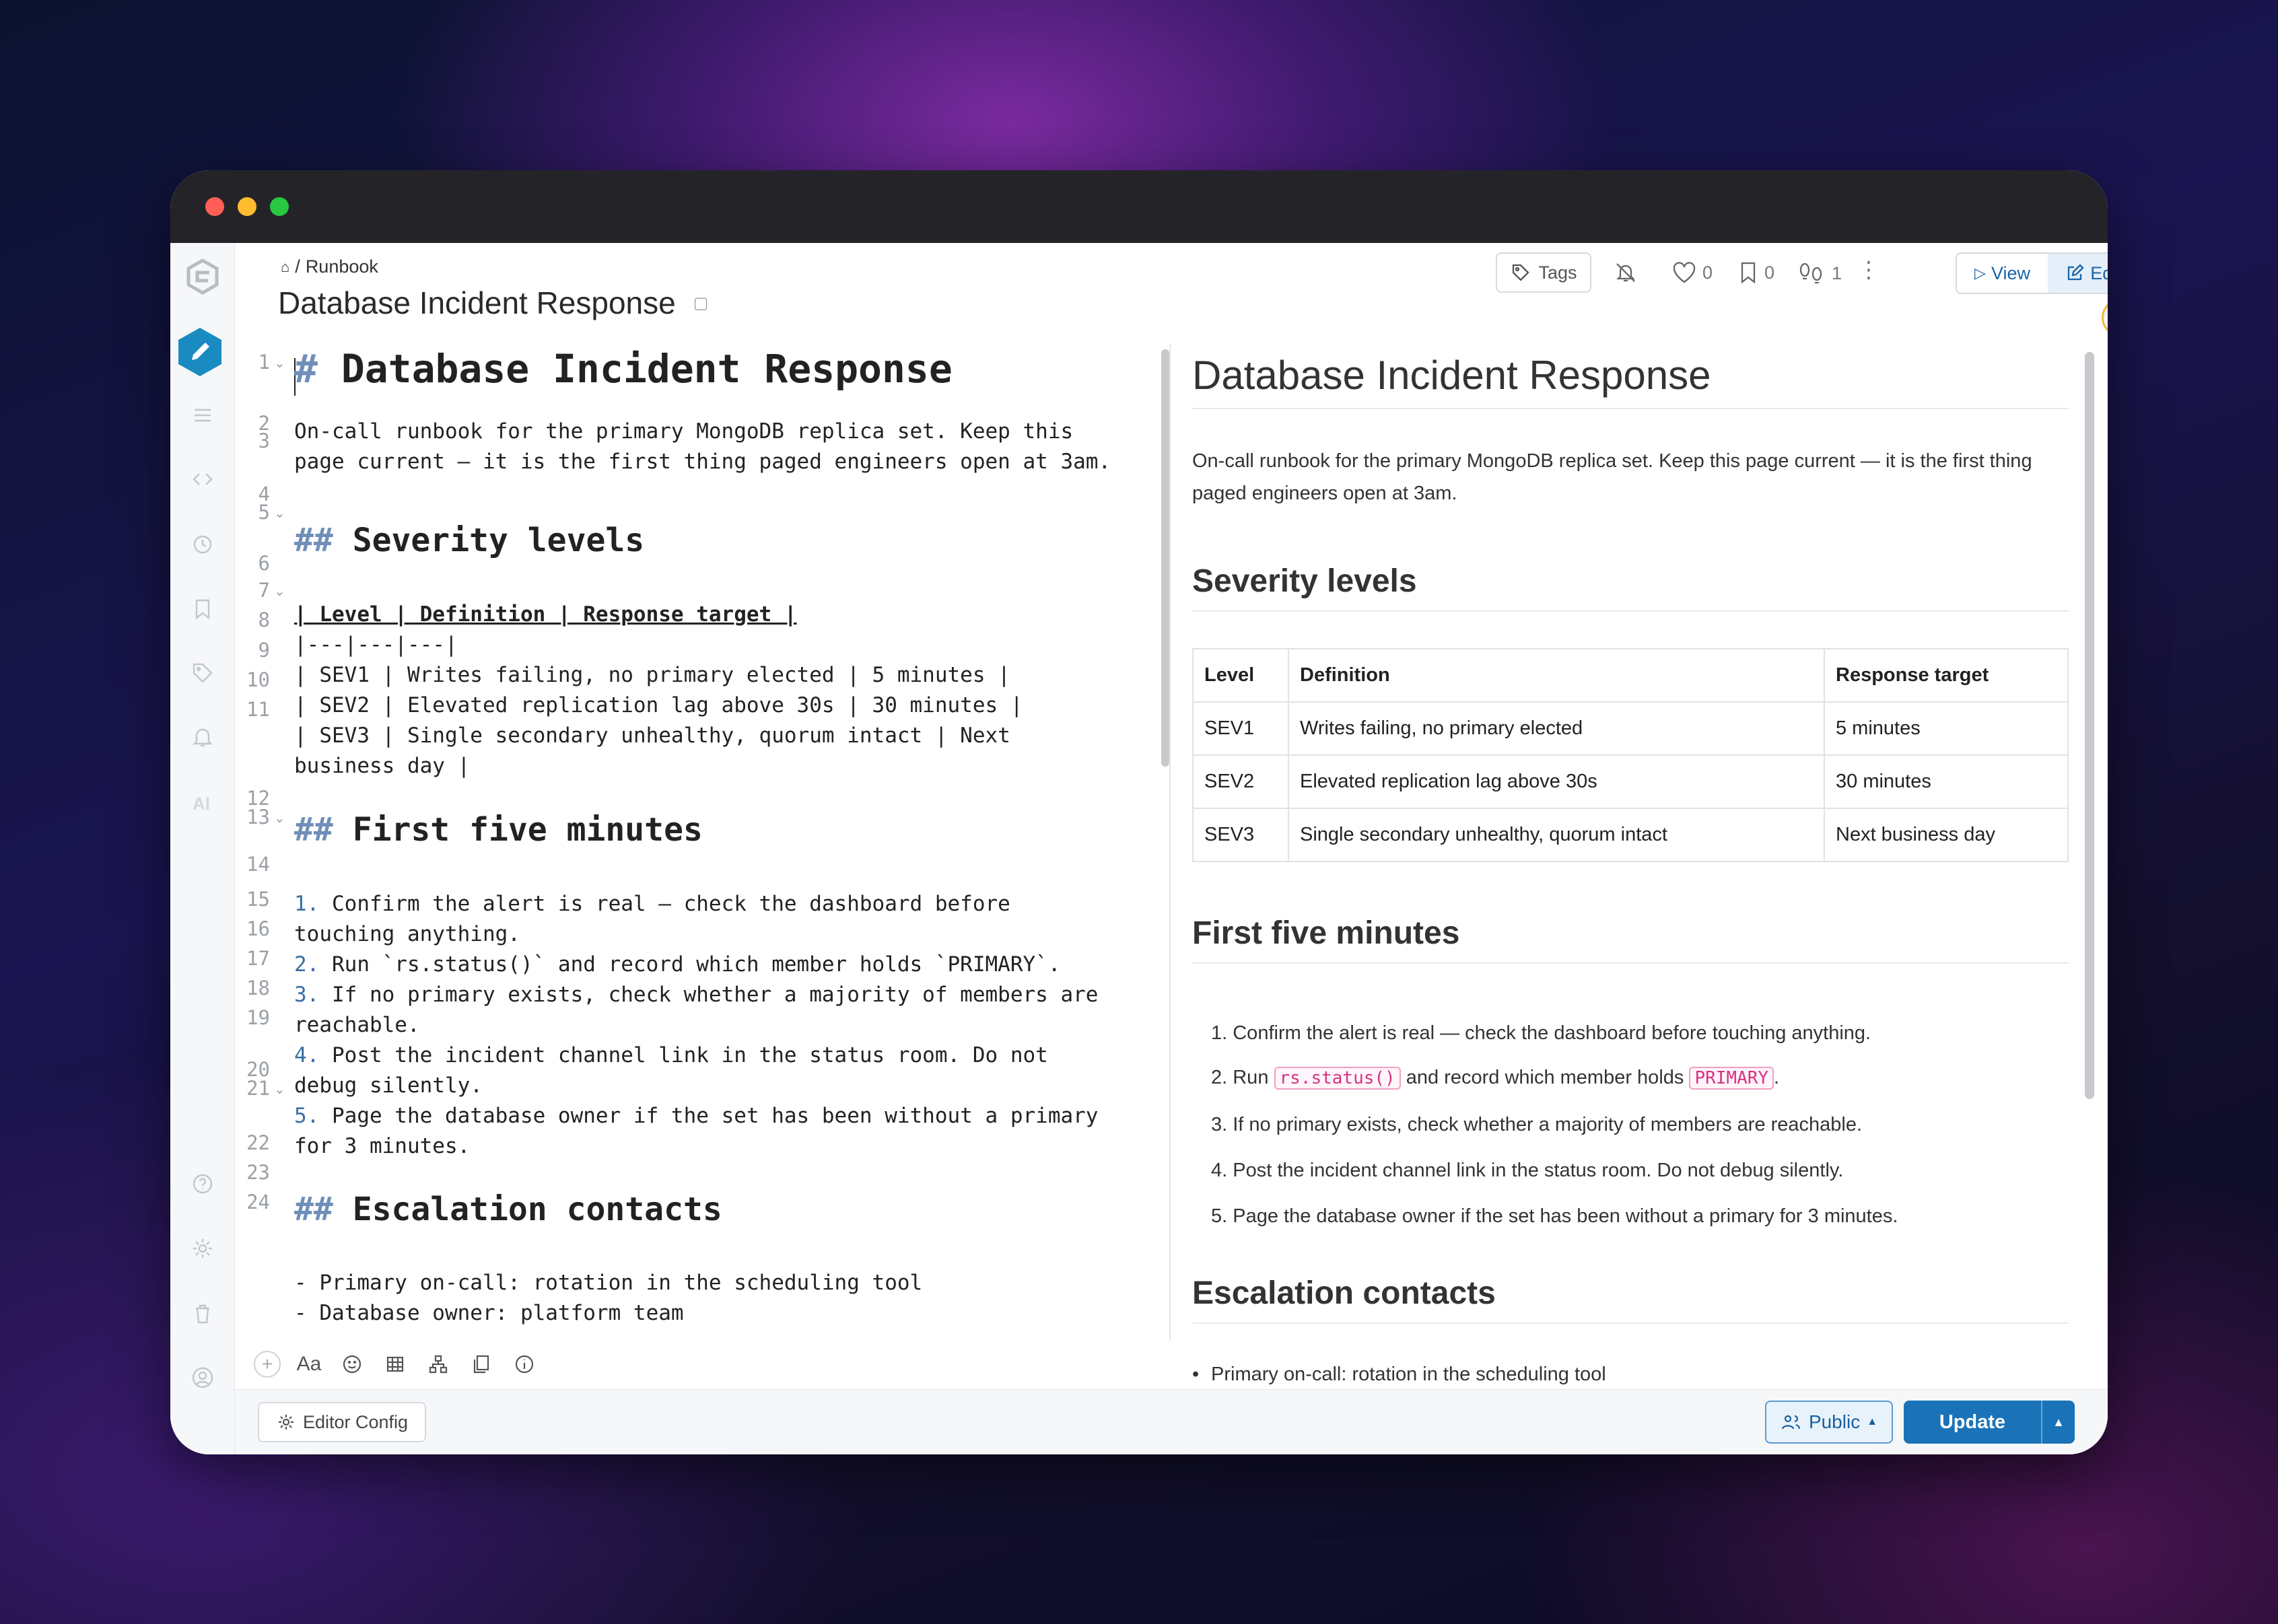 This screenshot has width=2278, height=1624. Describe the element at coordinates (1240, 728) in the screenshot. I see `table-cell: SEV1` at that location.